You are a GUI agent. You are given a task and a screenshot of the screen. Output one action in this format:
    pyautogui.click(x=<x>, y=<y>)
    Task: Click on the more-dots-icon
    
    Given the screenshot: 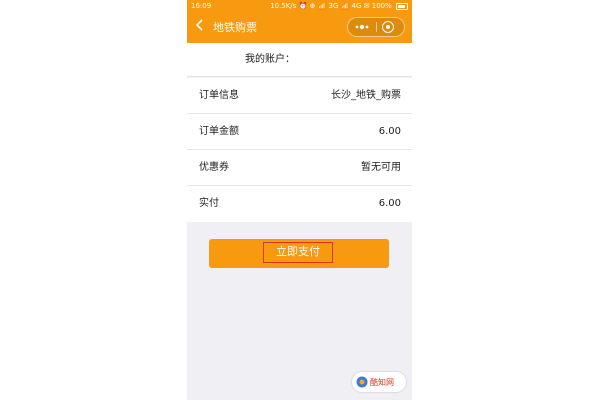 What is the action you would take?
    pyautogui.click(x=362, y=27)
    